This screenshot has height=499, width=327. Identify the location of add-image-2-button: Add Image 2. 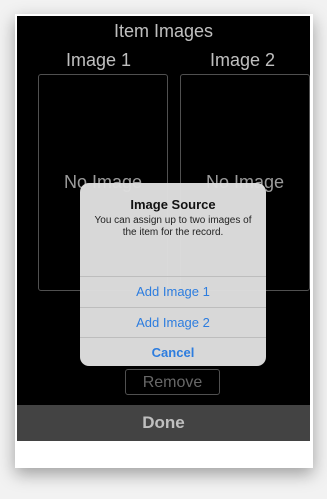
(173, 322).